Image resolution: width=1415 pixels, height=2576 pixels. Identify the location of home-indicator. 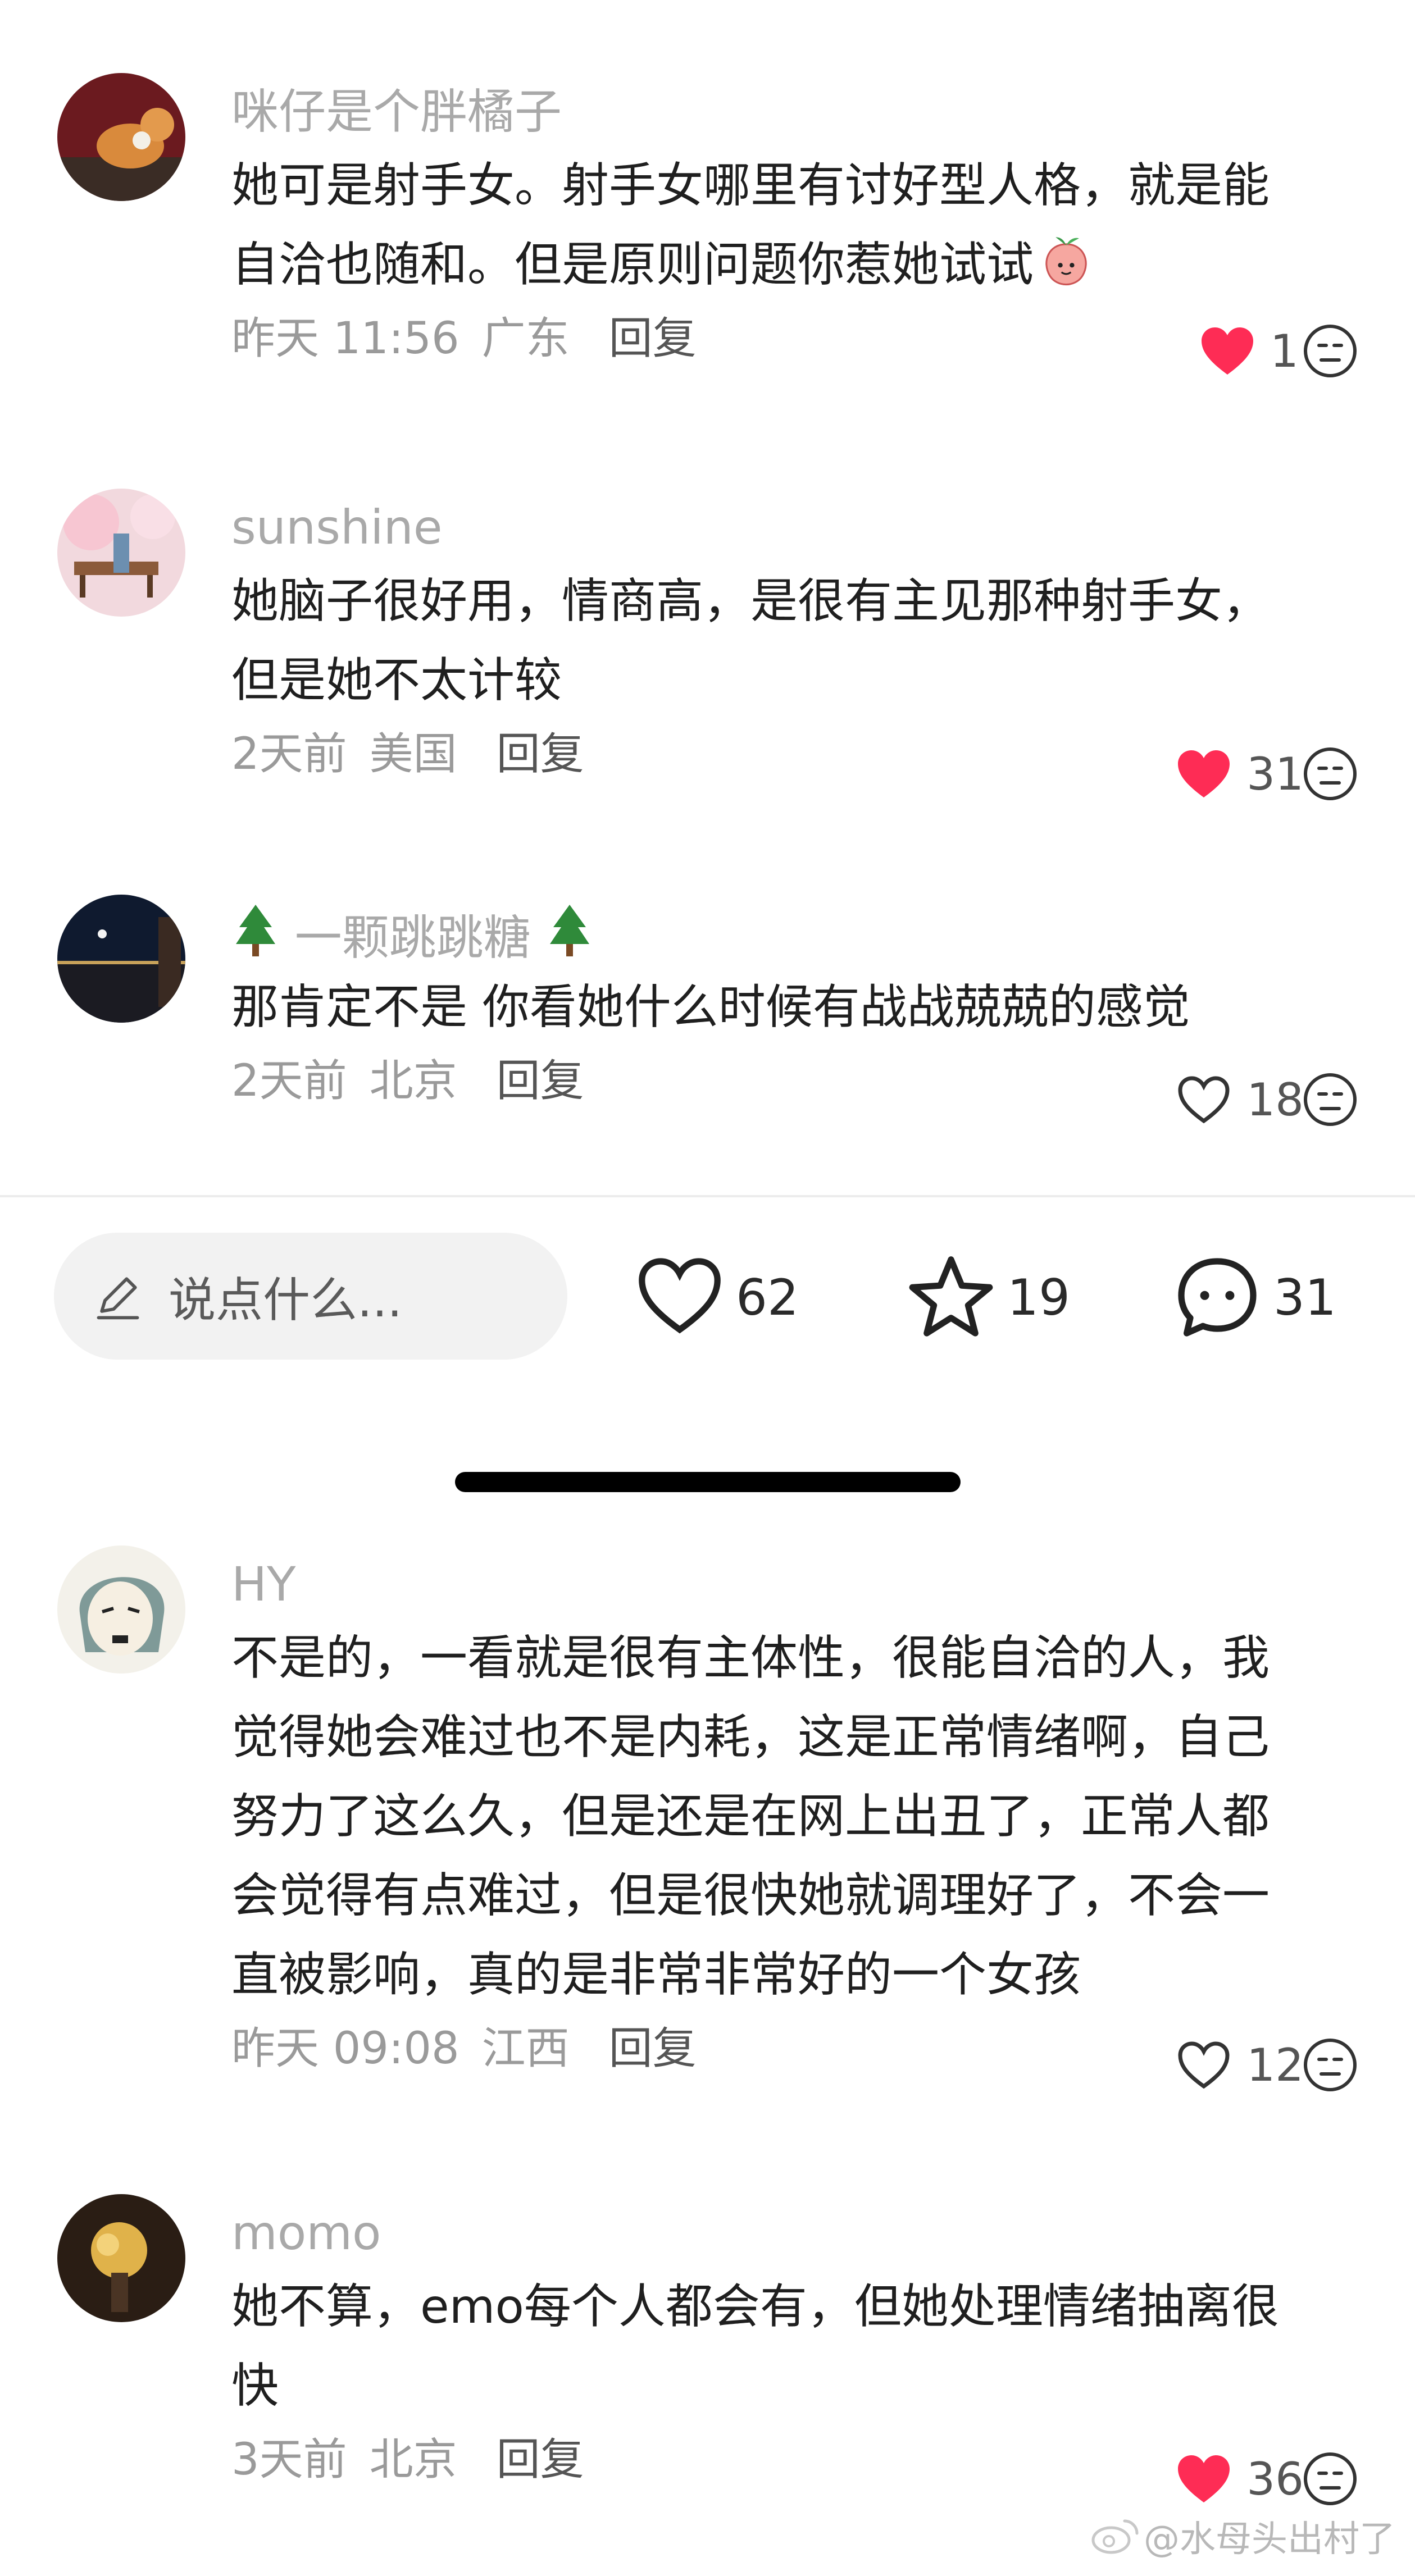
(708, 1482).